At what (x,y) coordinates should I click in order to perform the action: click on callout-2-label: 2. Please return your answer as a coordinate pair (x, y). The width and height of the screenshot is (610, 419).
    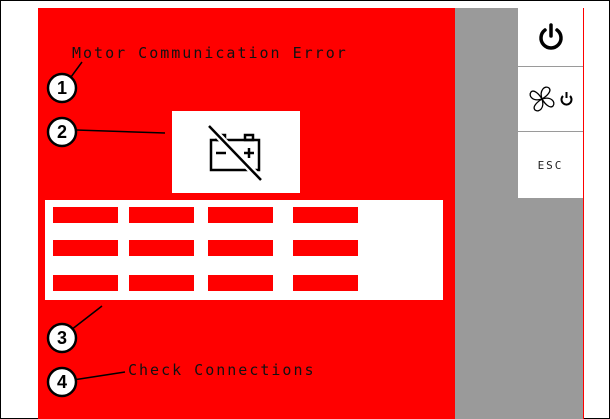
    Looking at the image, I should click on (62, 132).